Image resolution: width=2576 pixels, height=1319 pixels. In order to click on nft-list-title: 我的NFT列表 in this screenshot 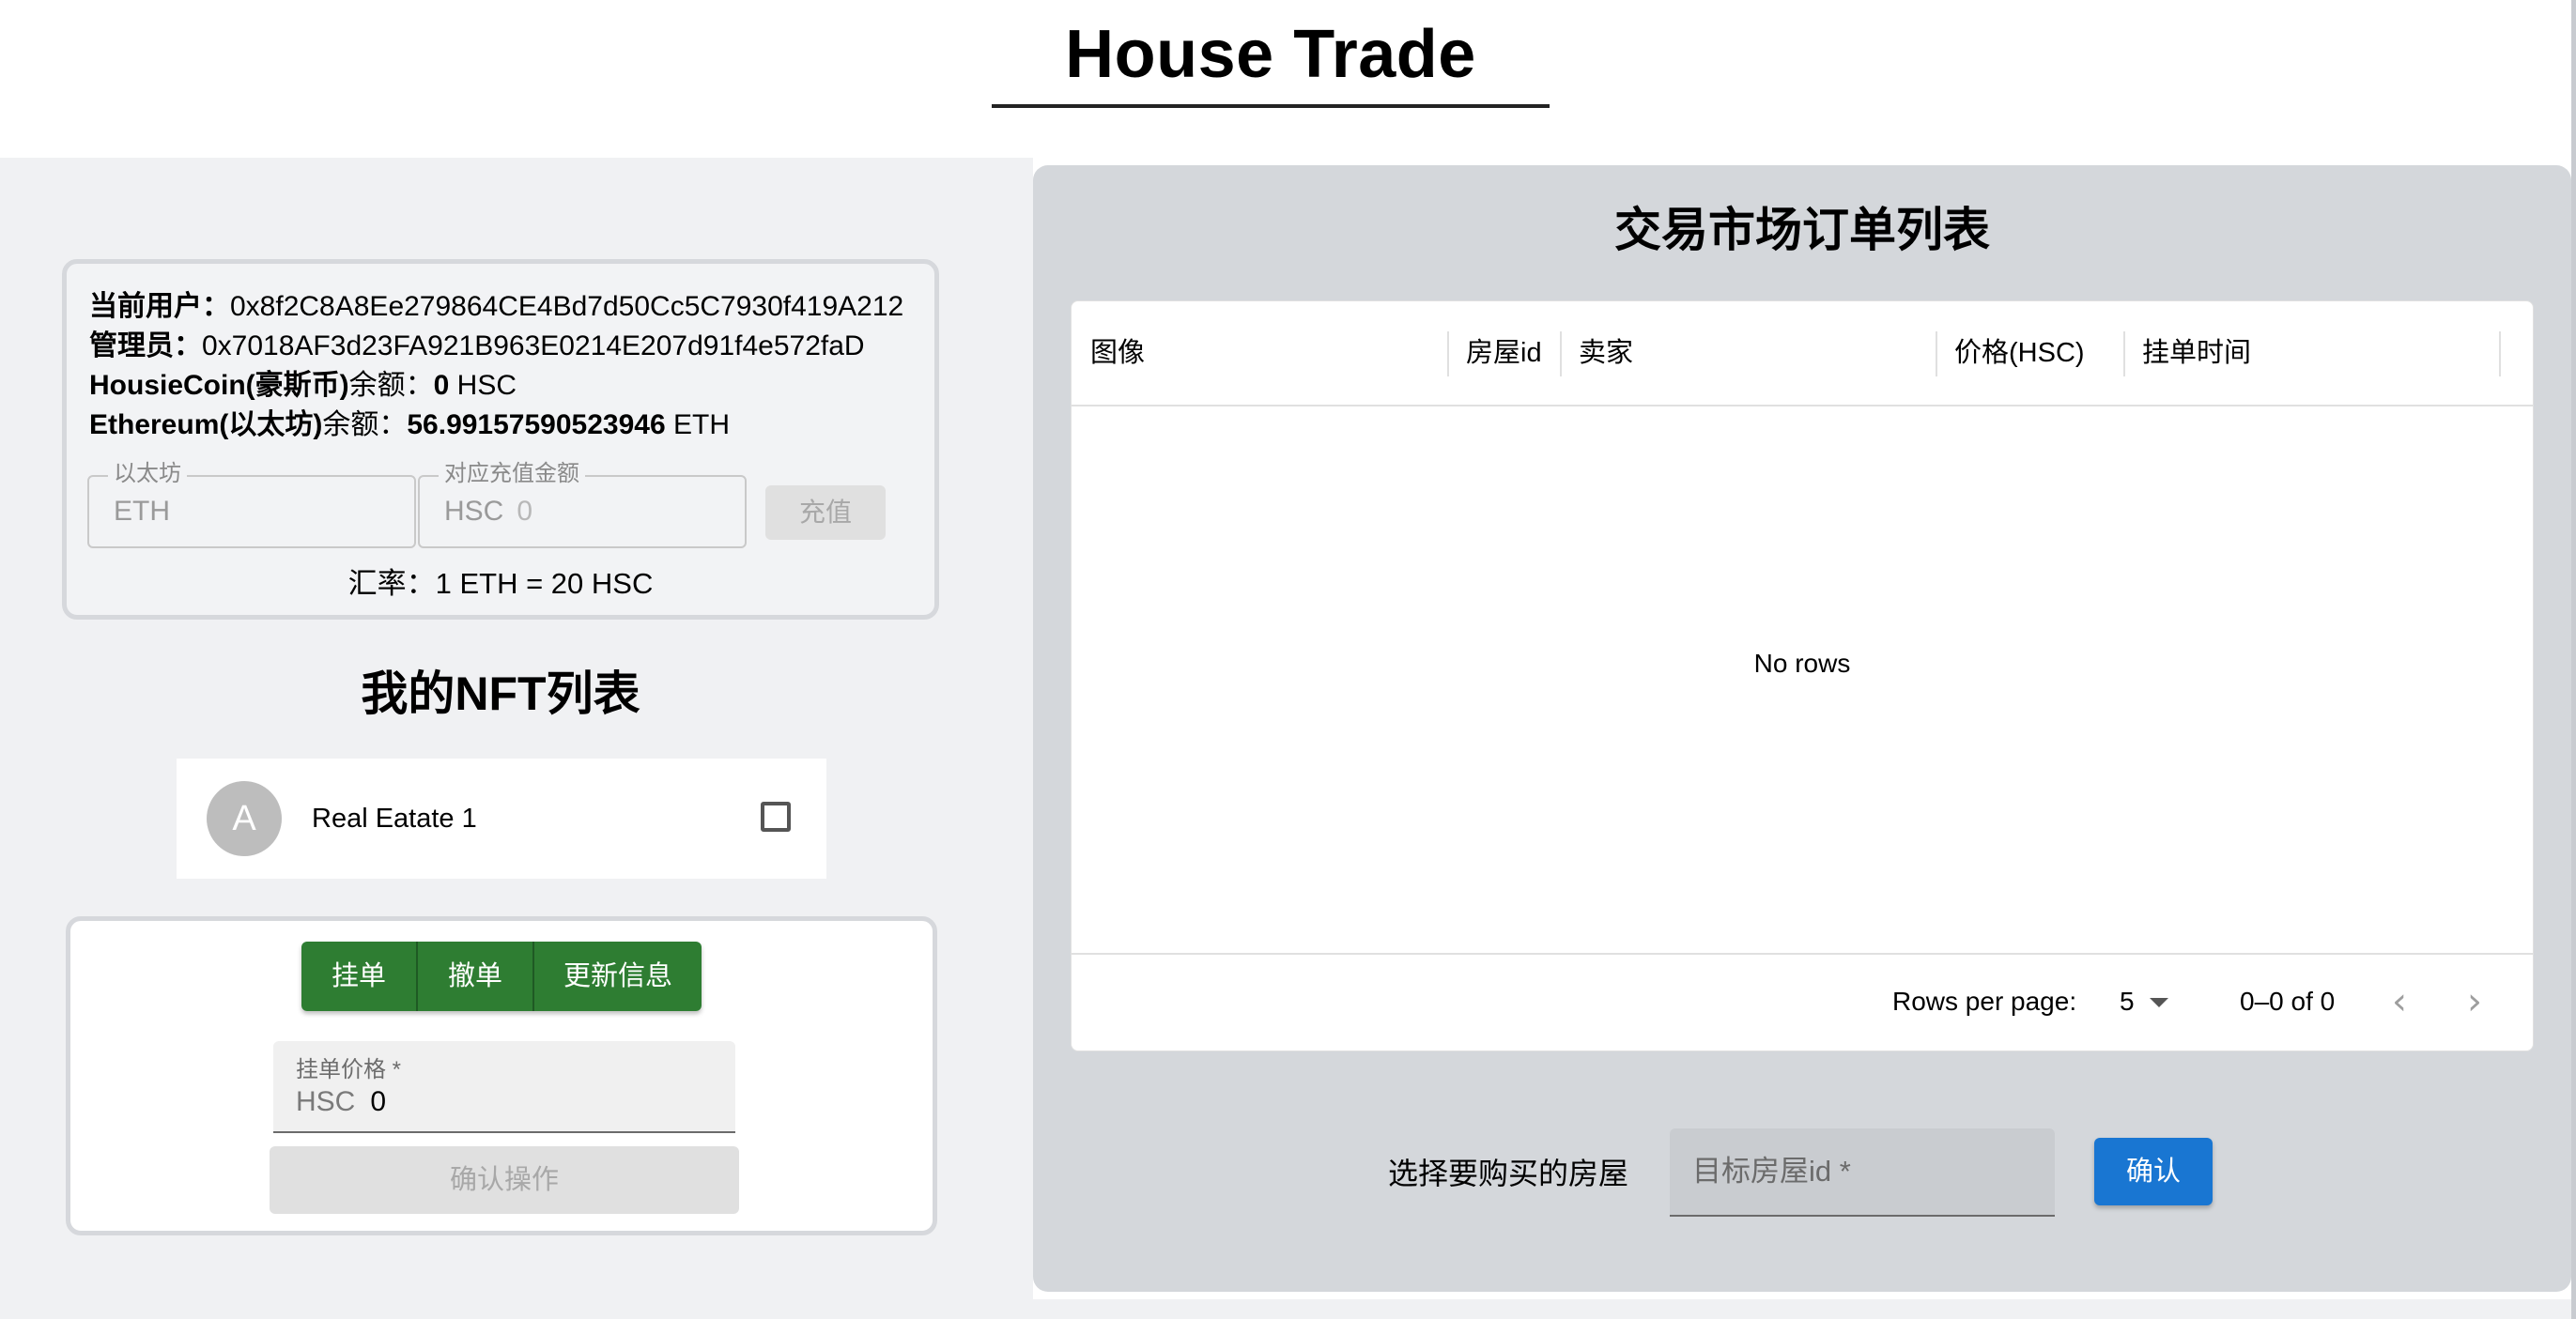, I will do `click(501, 693)`.